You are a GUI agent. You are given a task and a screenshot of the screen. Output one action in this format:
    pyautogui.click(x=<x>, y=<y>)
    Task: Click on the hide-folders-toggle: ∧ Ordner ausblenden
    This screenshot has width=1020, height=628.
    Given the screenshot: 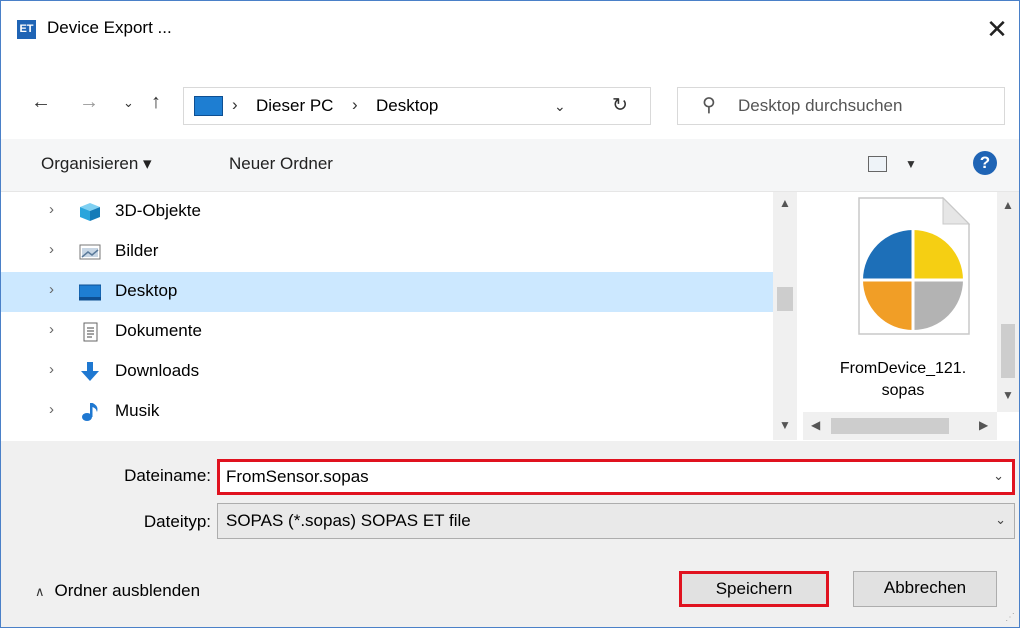 What is the action you would take?
    pyautogui.click(x=117, y=591)
    